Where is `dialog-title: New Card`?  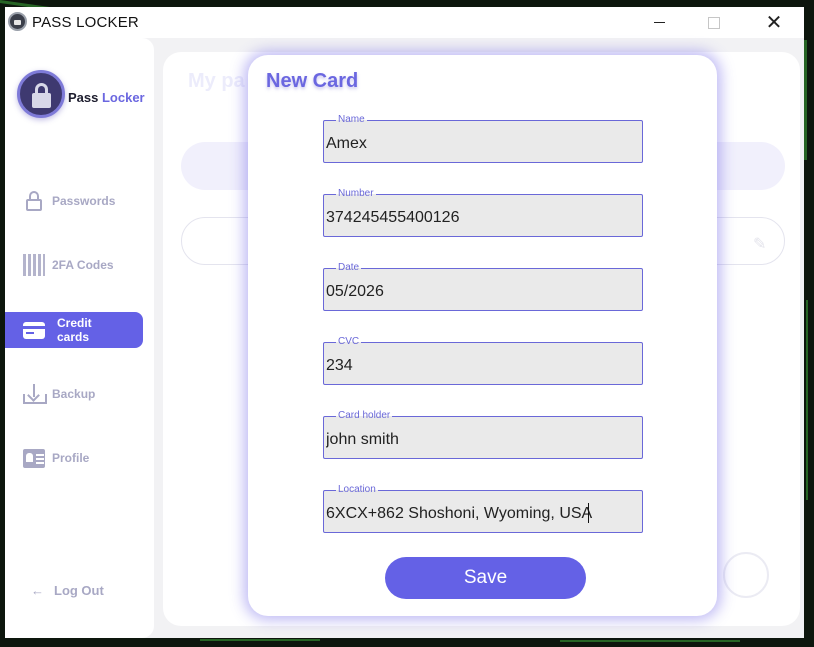
dialog-title: New Card is located at coordinates (312, 81).